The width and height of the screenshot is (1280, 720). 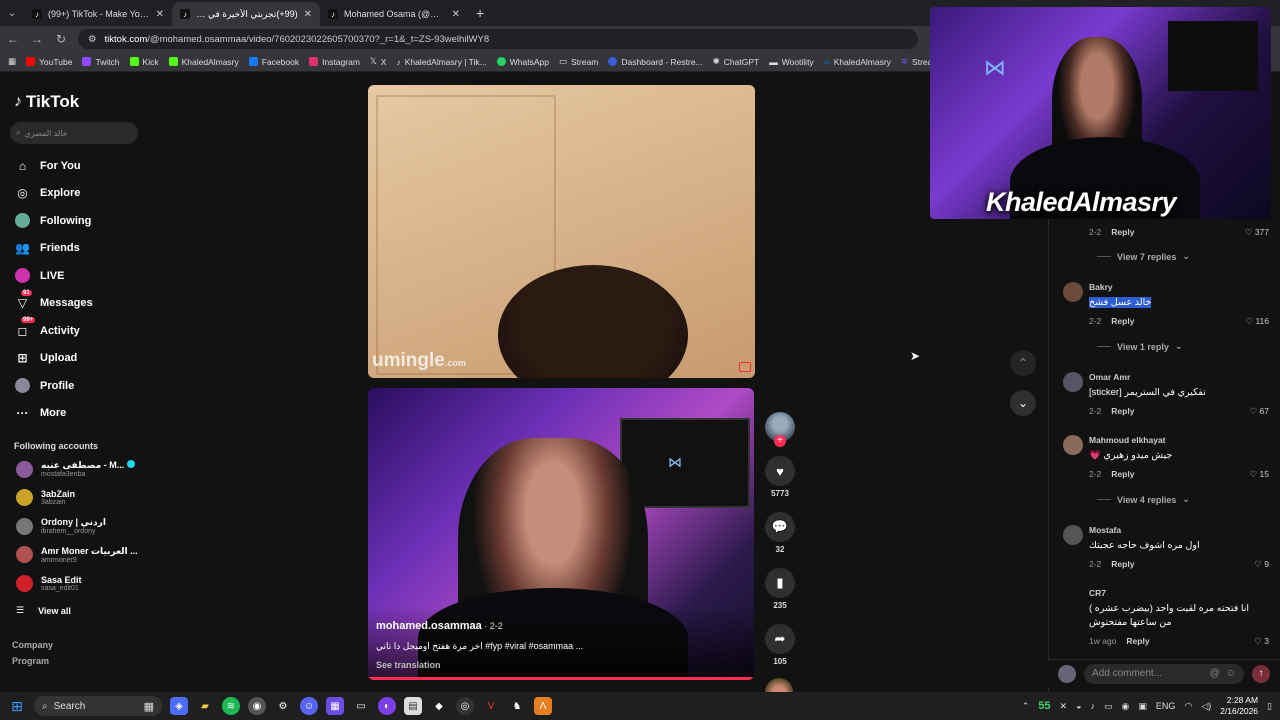 What do you see at coordinates (335, 706) in the screenshot?
I see `apps-icon: ▦` at bounding box center [335, 706].